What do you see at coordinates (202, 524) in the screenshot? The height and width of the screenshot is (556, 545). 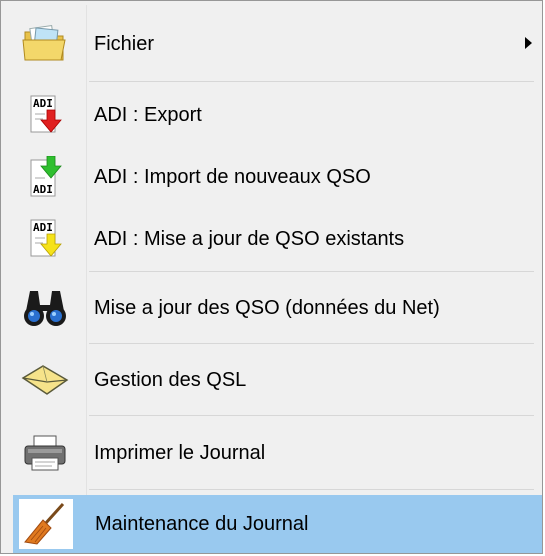 I see `menu-item-label: Maintenance du Journal` at bounding box center [202, 524].